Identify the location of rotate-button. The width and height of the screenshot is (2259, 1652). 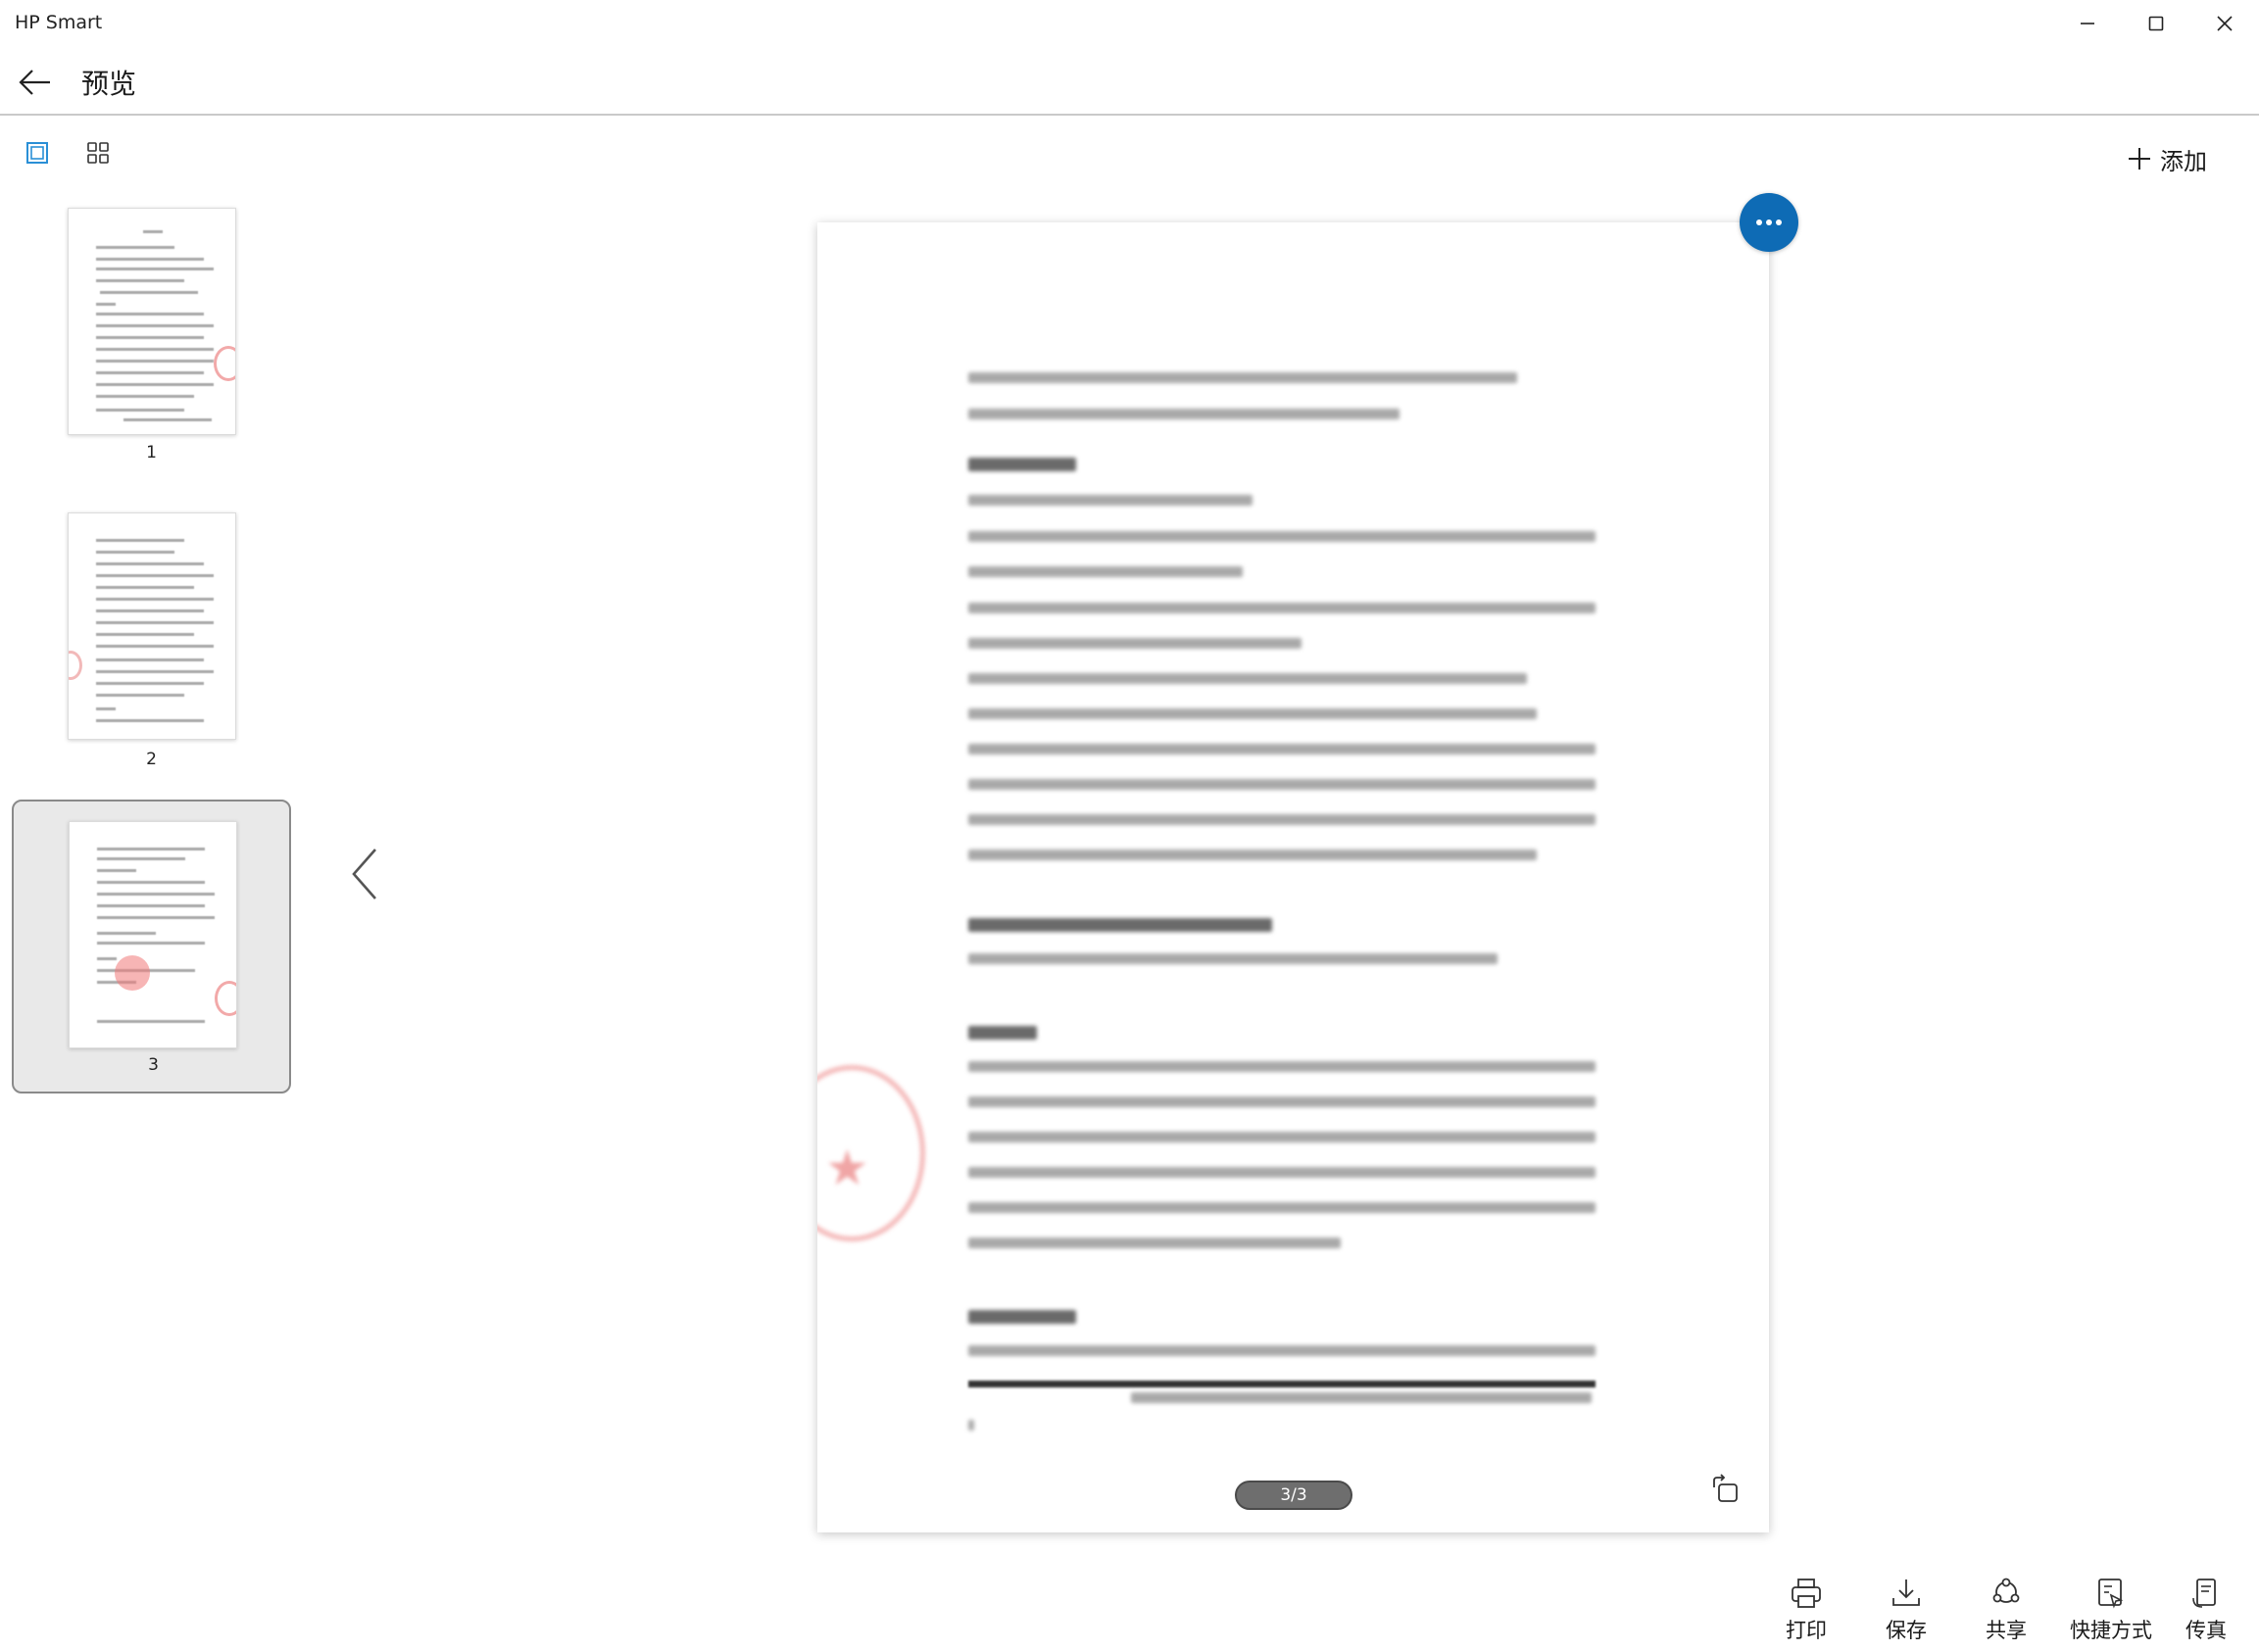
(1725, 1490).